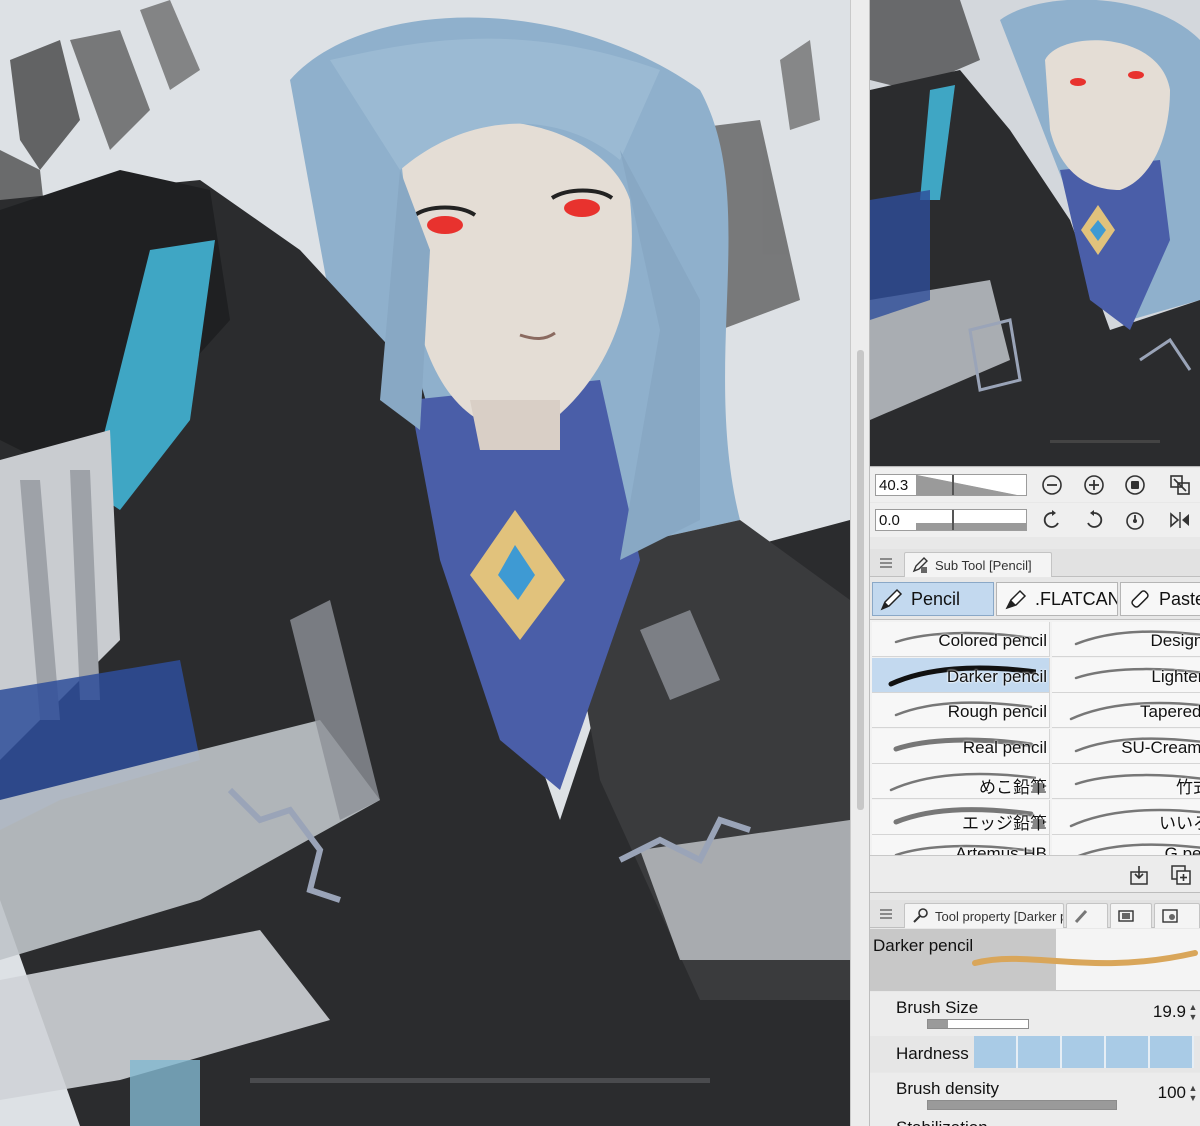  I want to click on brush-item: Rough pencil, so click(961, 710).